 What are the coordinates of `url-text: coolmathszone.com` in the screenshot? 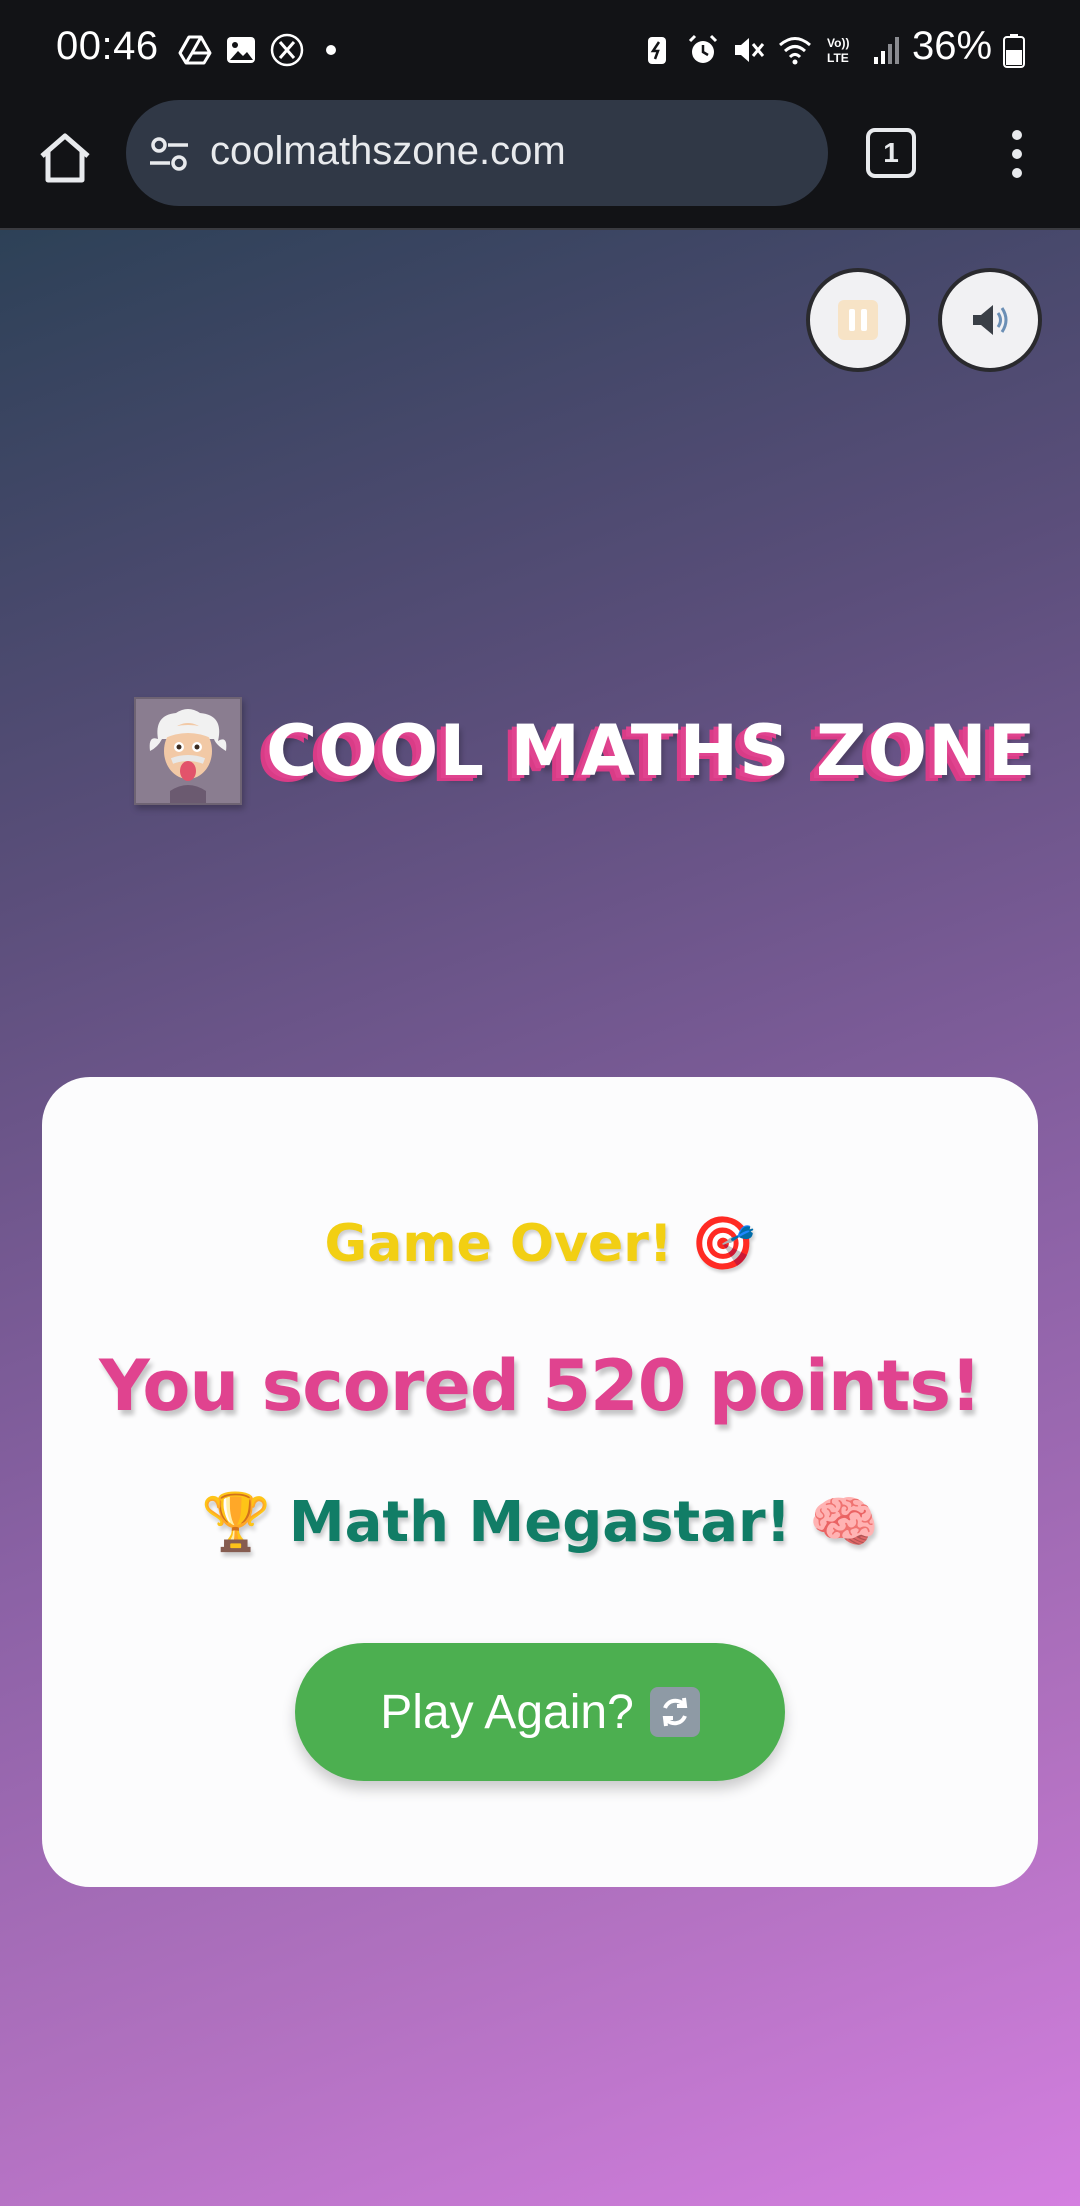 It's located at (388, 151).